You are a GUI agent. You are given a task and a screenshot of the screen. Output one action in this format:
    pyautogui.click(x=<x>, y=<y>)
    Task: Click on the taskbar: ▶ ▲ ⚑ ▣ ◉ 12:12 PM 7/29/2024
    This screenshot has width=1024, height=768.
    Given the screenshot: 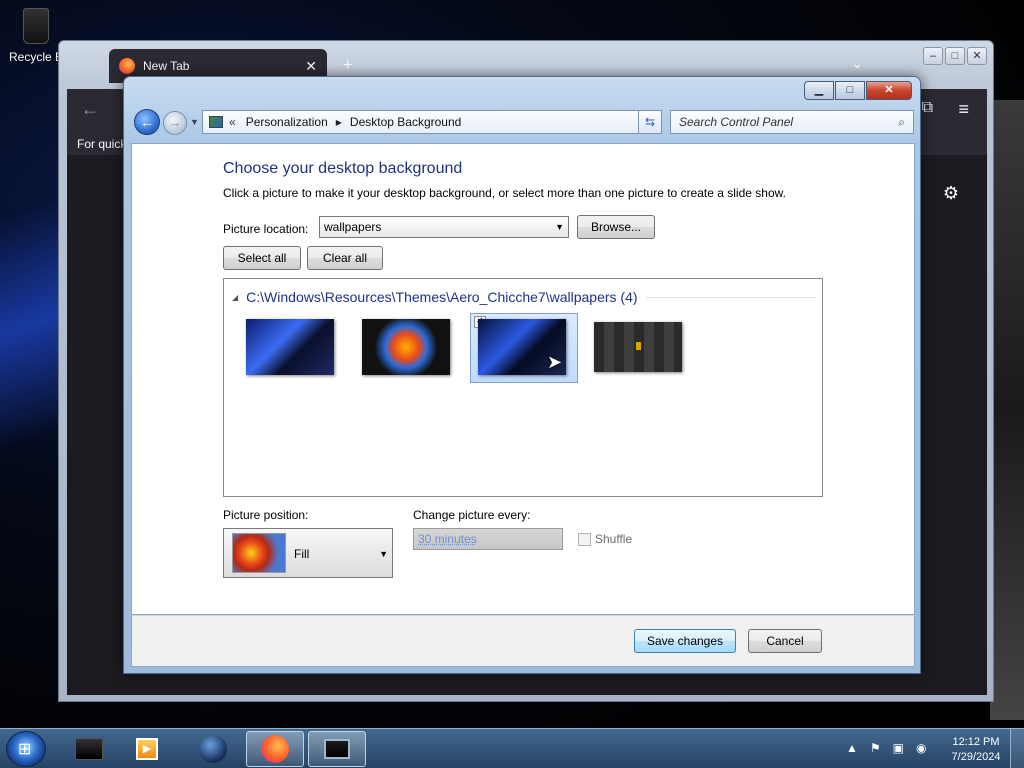 What is the action you would take?
    pyautogui.click(x=512, y=748)
    